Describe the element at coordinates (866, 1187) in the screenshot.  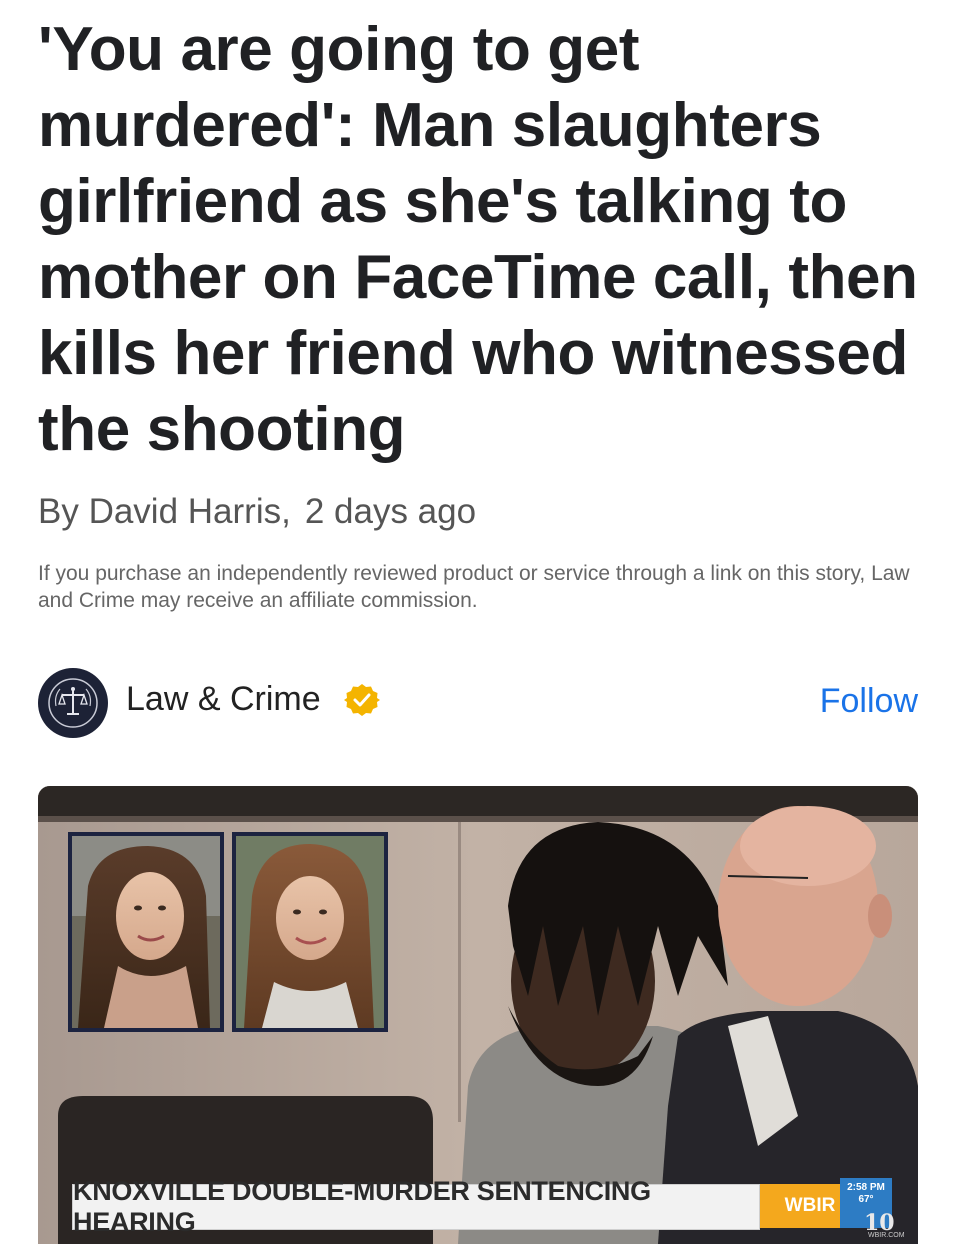
I see `broadcast-time: 2:58 PM` at that location.